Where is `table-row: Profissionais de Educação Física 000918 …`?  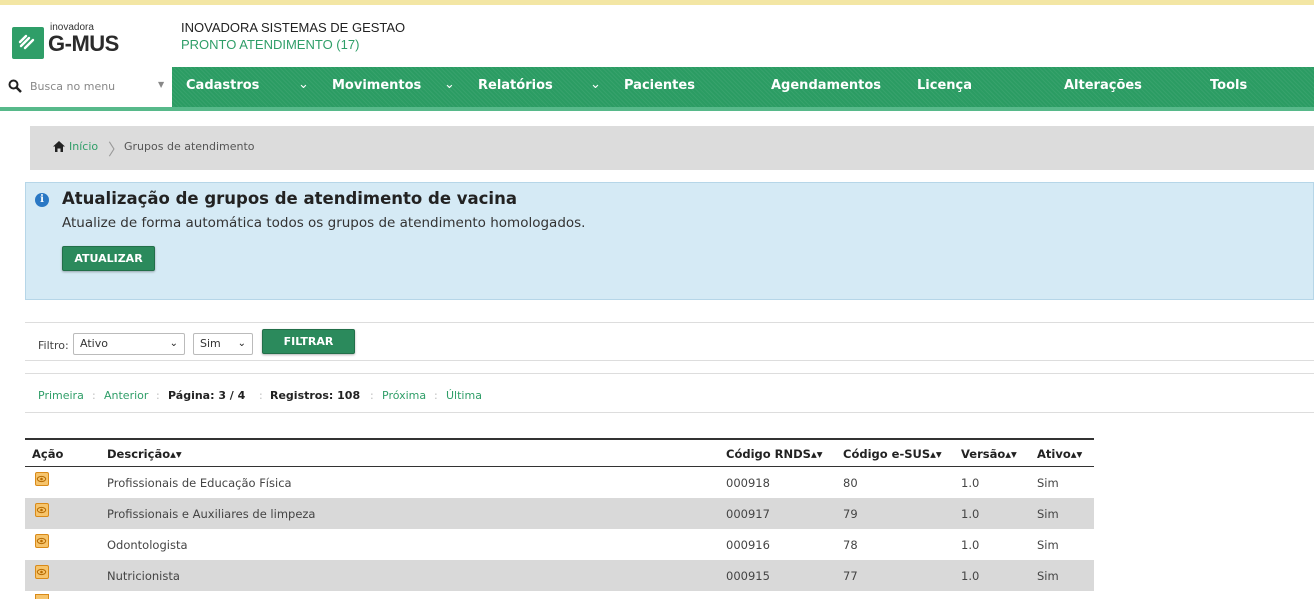
table-row: Profissionais de Educação Física 000918 … is located at coordinates (559, 482).